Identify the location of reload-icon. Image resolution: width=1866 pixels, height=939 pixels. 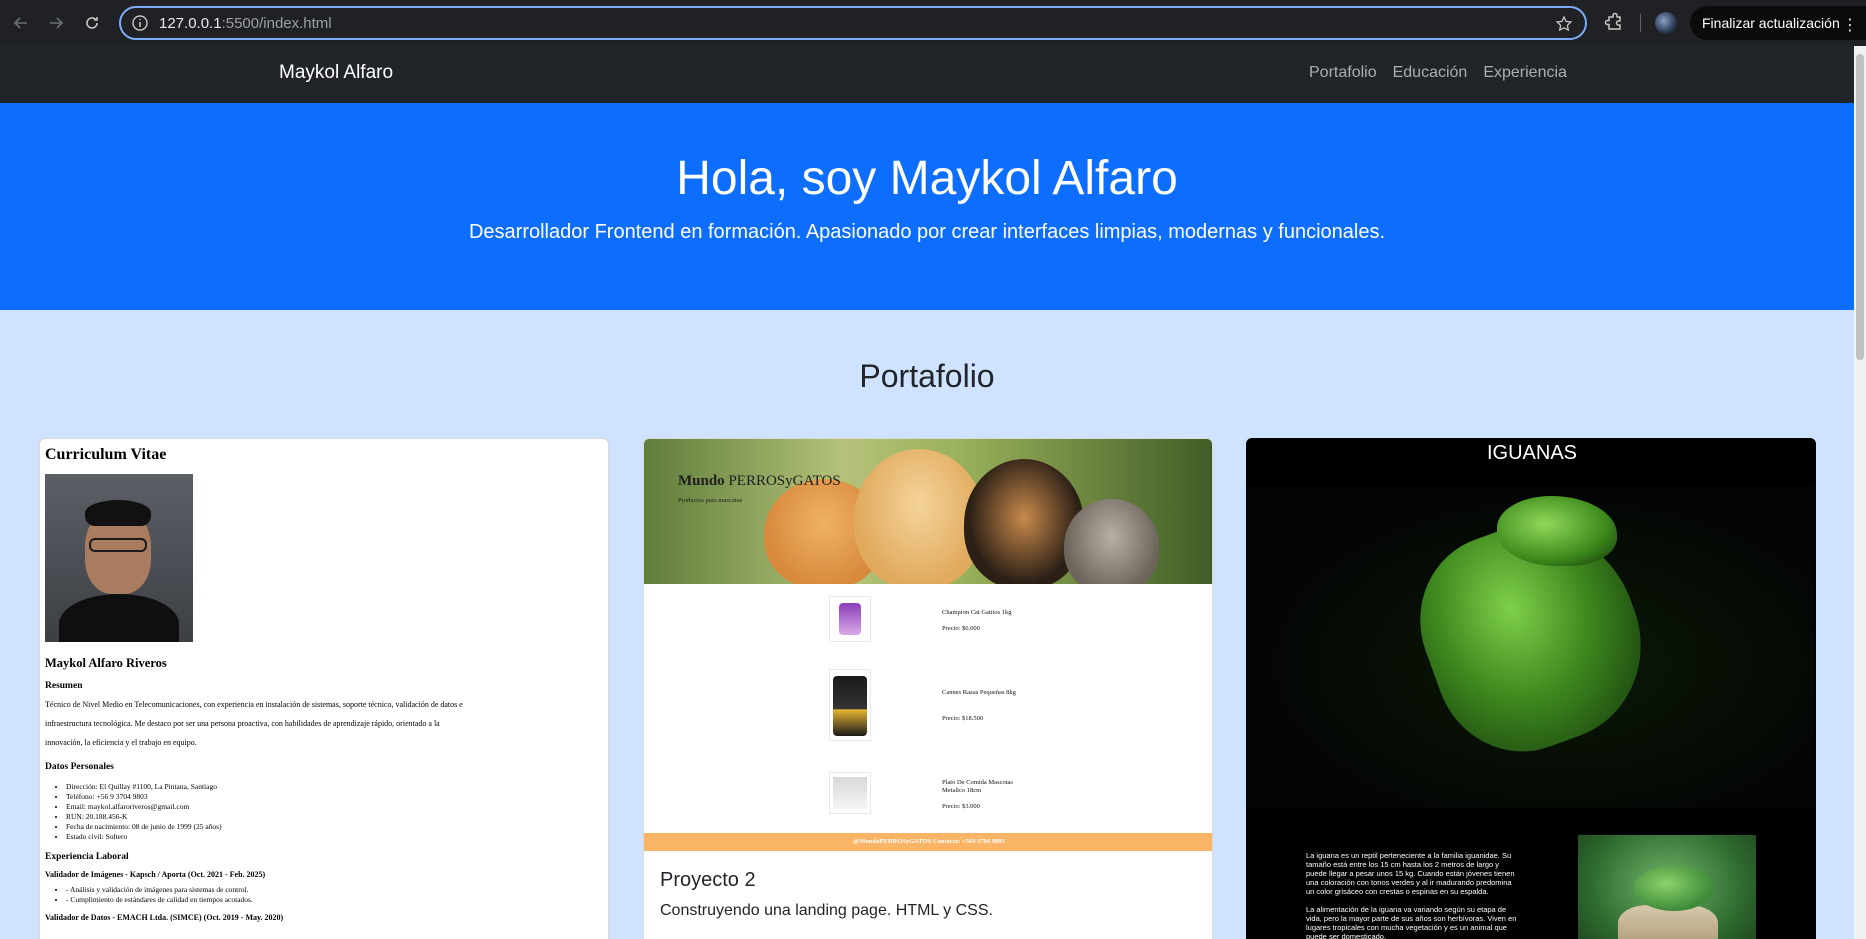
(92, 23).